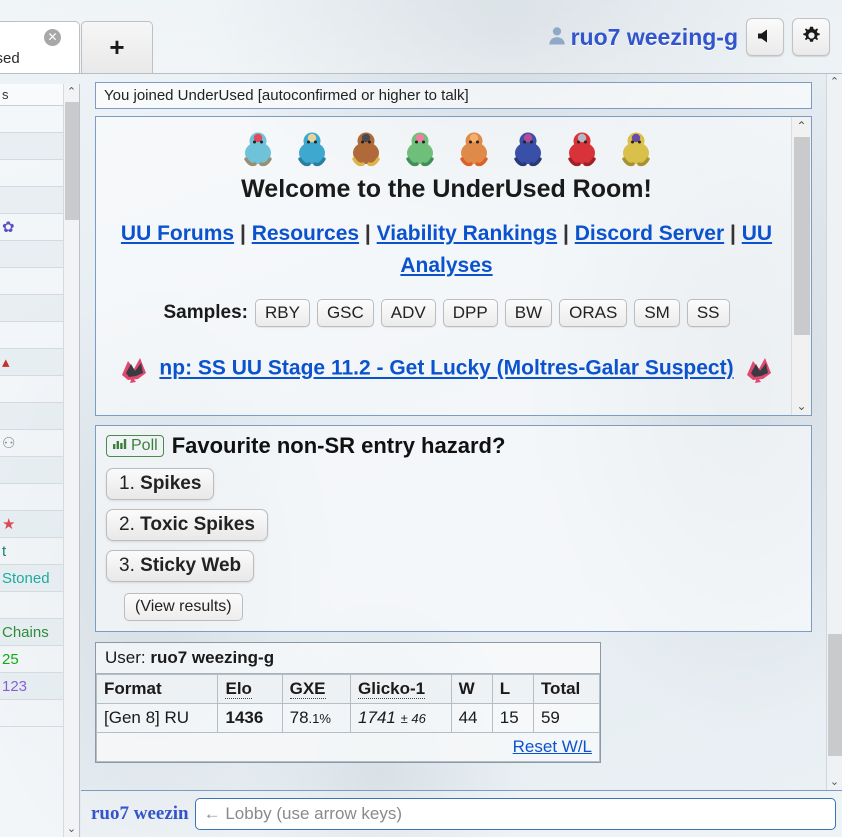  Describe the element at coordinates (636, 149) in the screenshot. I see `aggron-sprite` at that location.